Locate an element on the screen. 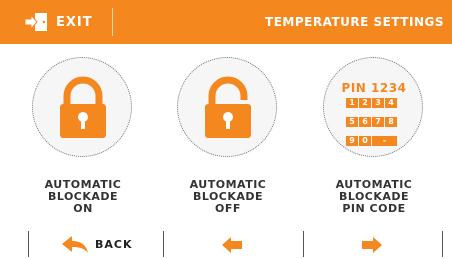 This screenshot has width=452, height=259. back-arrow-icon is located at coordinates (75, 247).